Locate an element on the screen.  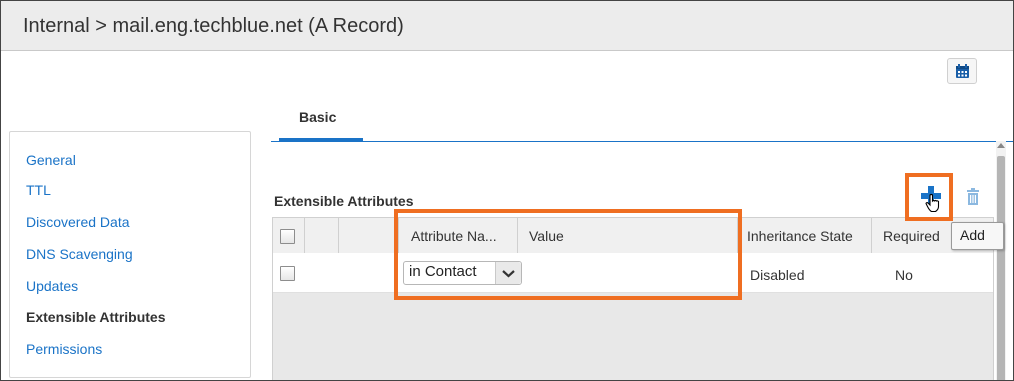
calendar-icon is located at coordinates (962, 71).